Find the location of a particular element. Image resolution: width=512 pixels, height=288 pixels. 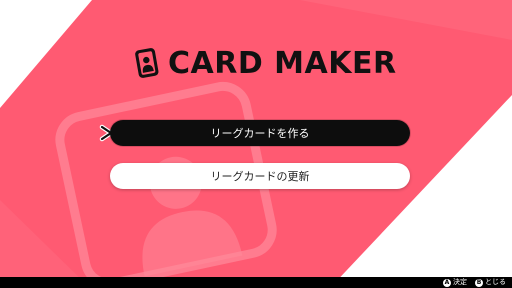

update-league-card-button: リーグカードの更新 is located at coordinates (260, 176).